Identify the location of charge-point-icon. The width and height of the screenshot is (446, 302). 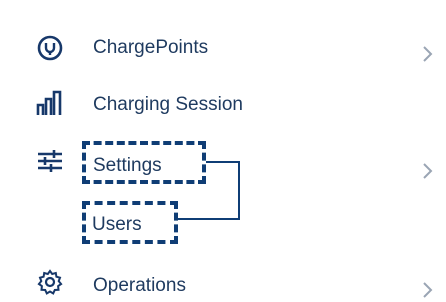
(50, 48).